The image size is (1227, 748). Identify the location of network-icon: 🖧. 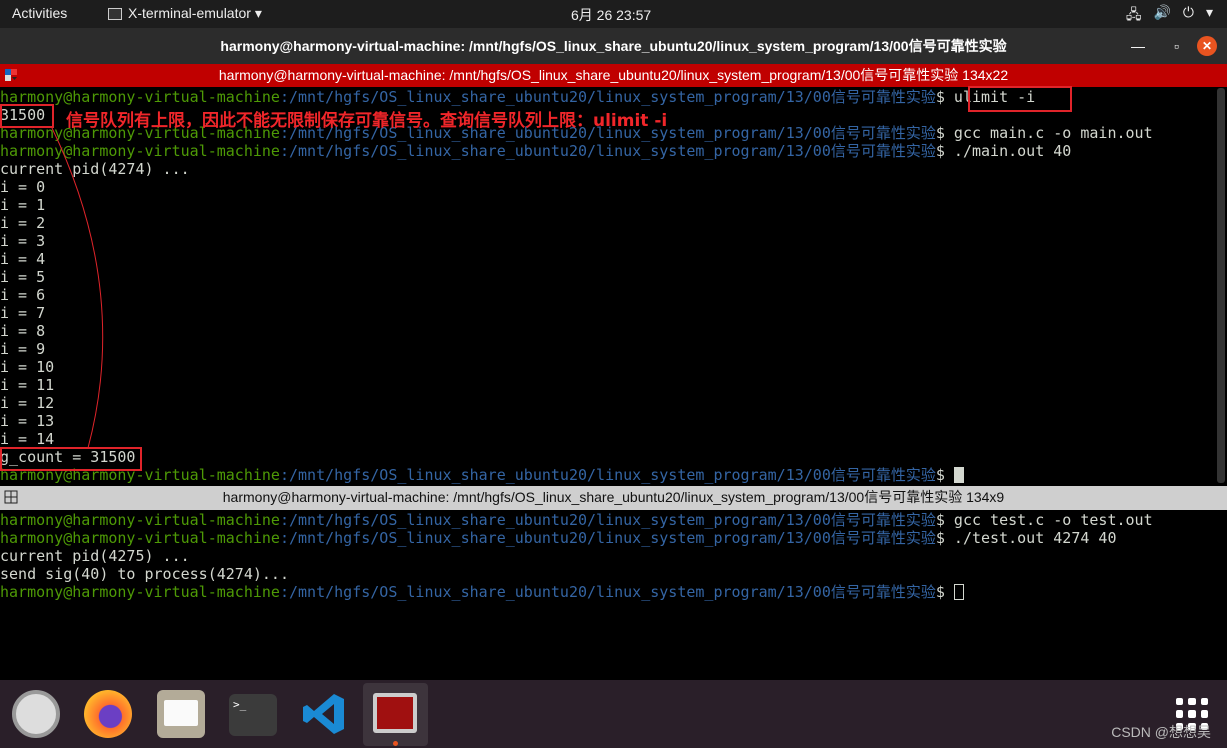
(1134, 16).